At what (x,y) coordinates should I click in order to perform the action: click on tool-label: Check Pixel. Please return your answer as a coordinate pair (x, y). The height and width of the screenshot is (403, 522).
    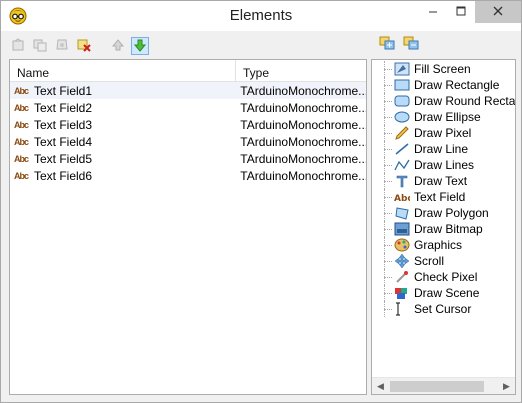
    Looking at the image, I should click on (446, 277).